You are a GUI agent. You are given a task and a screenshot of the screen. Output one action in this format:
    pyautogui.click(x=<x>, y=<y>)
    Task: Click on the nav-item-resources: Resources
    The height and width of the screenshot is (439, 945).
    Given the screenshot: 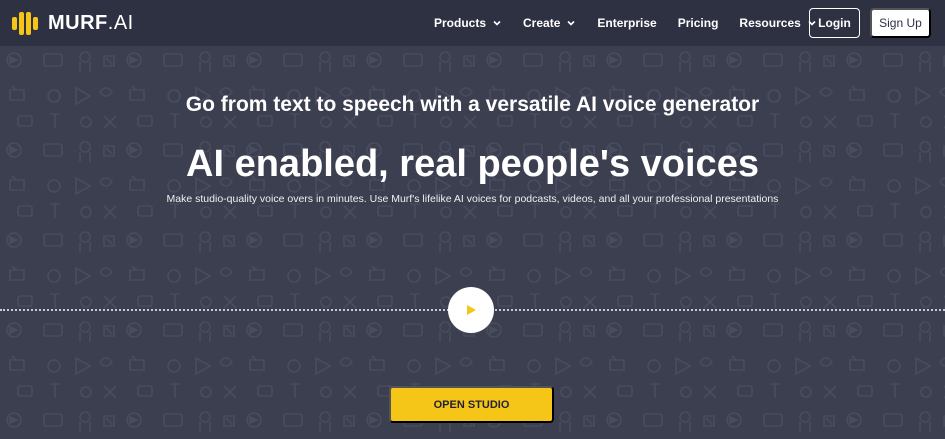 What is the action you would take?
    pyautogui.click(x=777, y=23)
    